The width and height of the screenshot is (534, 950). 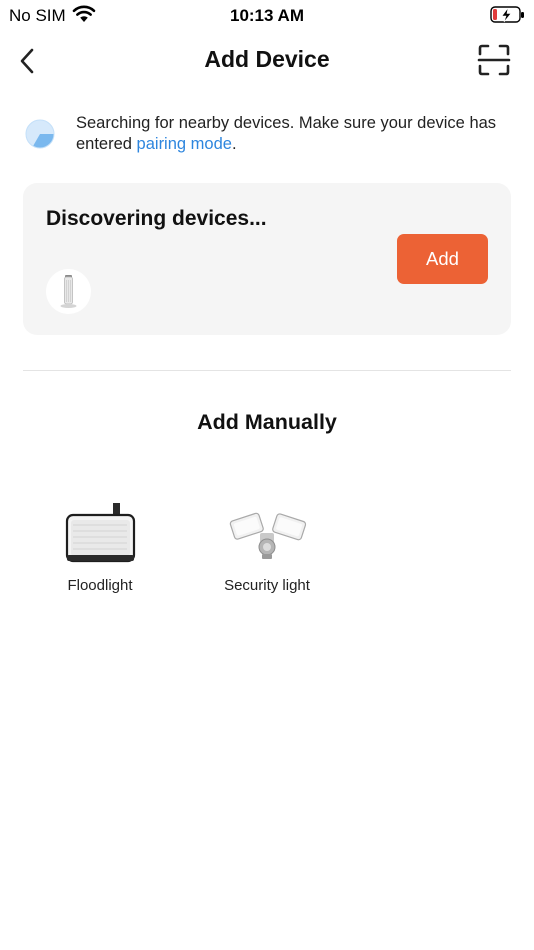 I want to click on section-divider, so click(x=267, y=370).